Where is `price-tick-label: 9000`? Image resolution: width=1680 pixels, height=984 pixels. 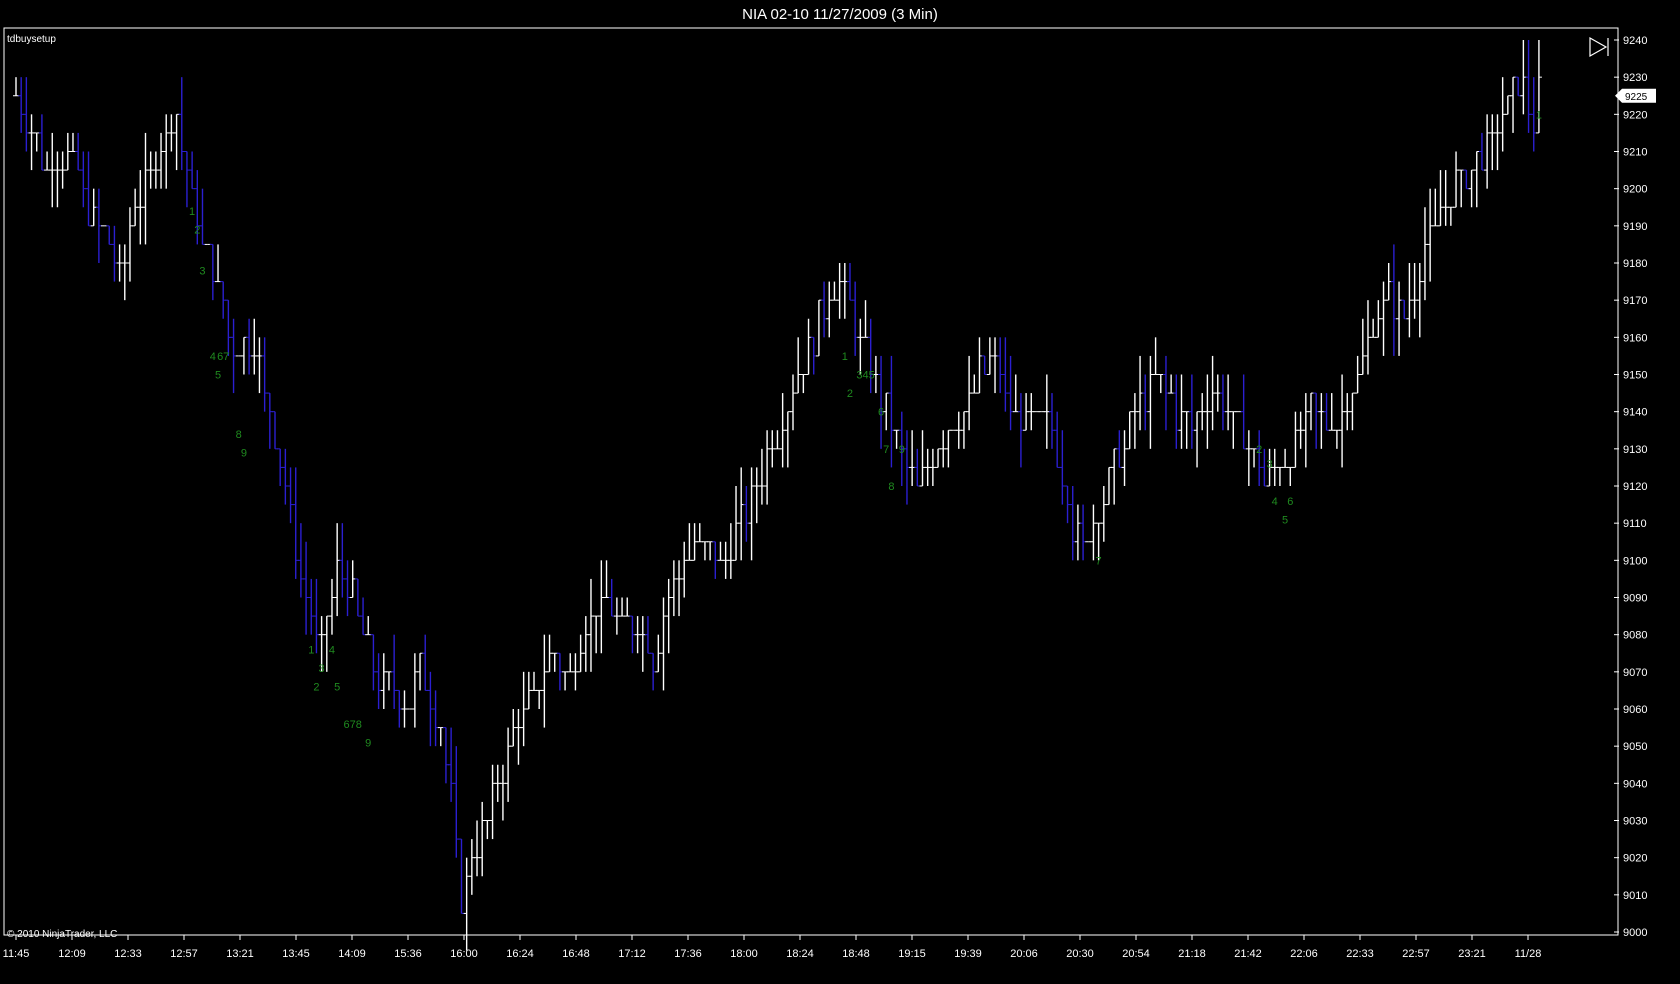 price-tick-label: 9000 is located at coordinates (1635, 933).